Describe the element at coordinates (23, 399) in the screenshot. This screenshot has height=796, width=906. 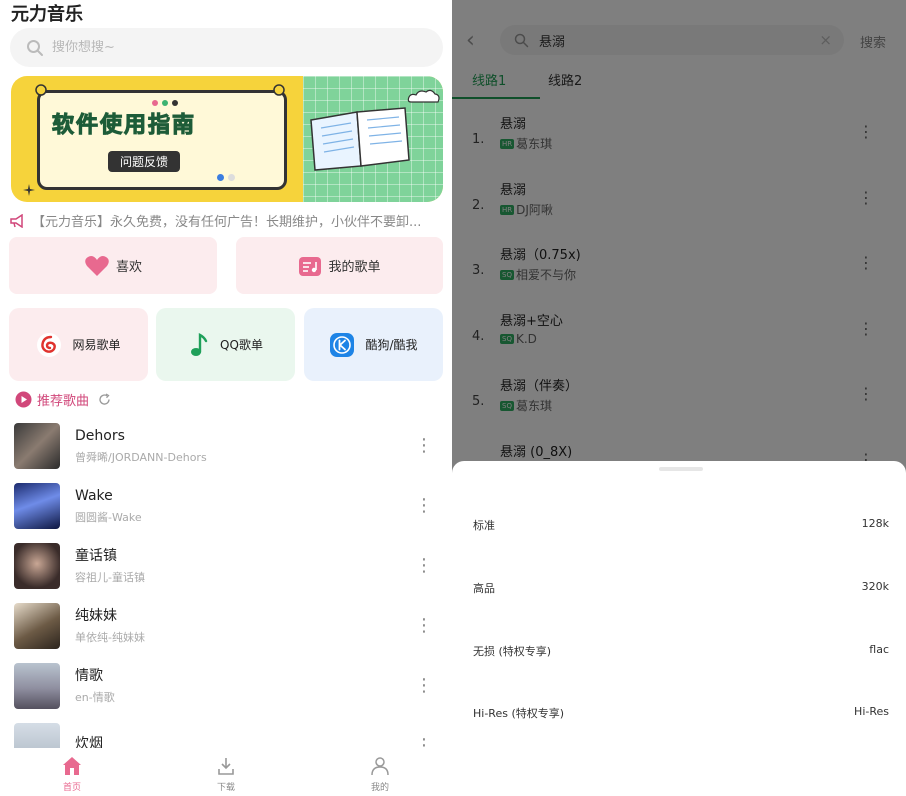
I see `play-circle-icon` at that location.